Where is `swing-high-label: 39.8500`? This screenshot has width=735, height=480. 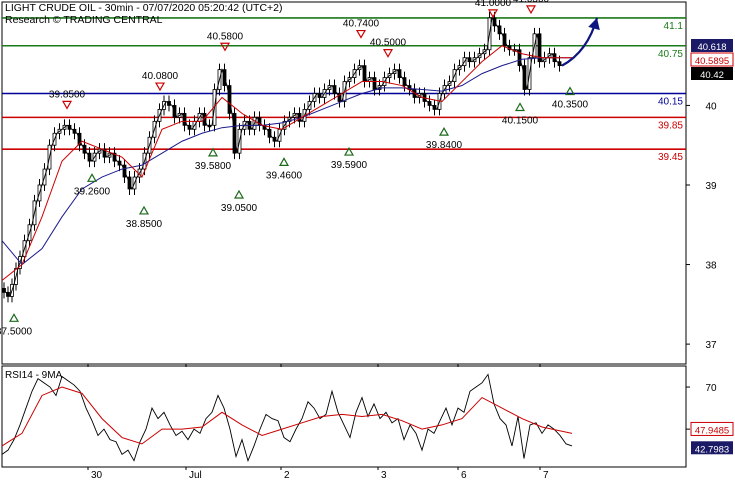 swing-high-label: 39.8500 is located at coordinates (67, 94).